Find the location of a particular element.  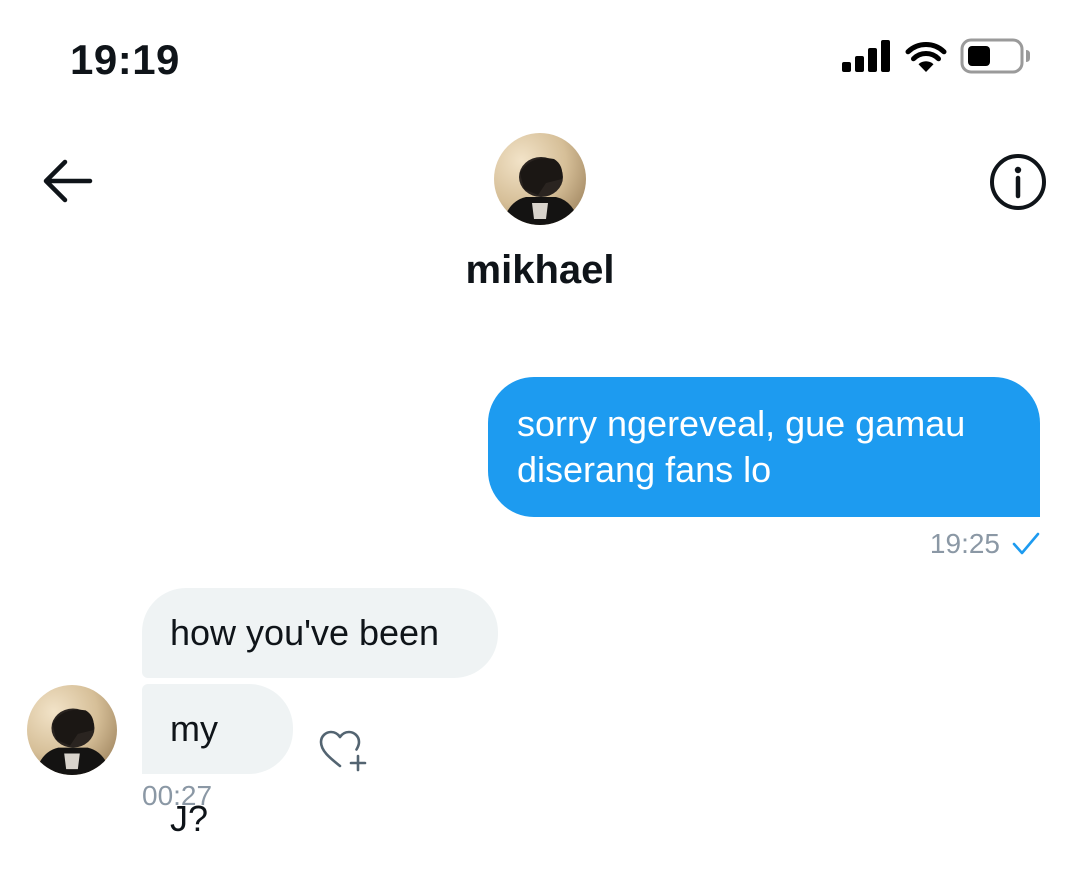

back-button is located at coordinates (67, 181).